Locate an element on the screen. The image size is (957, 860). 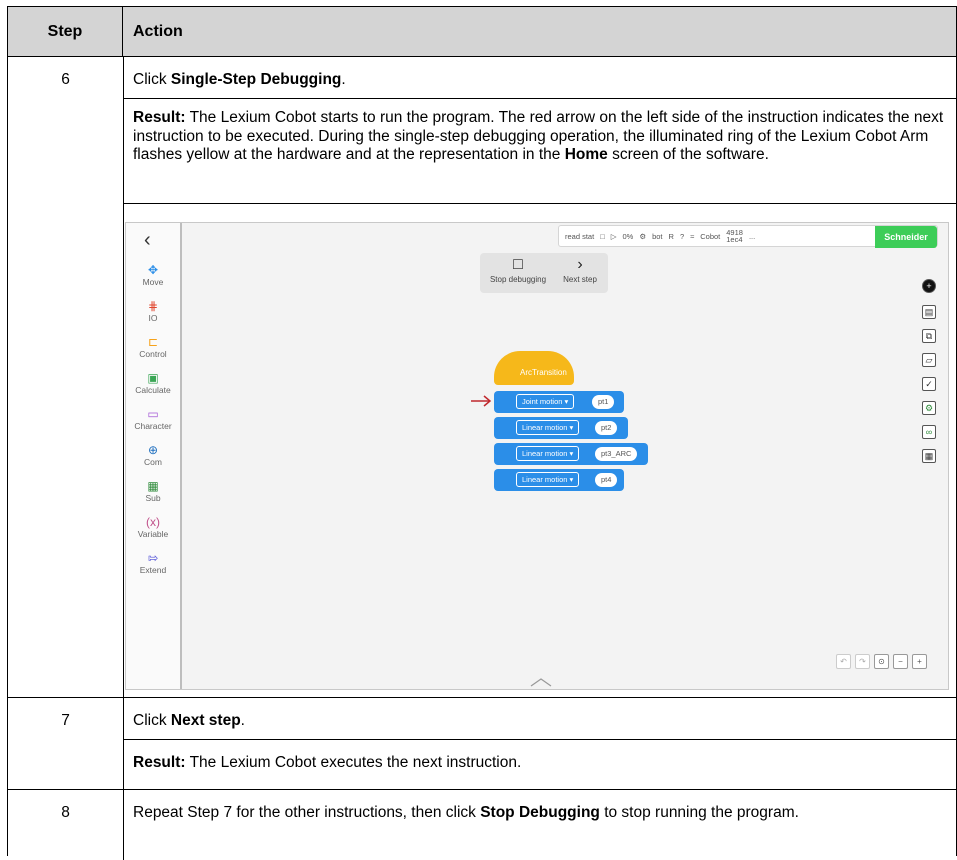
palette-item-extend: ⇰ Extend is located at coordinates (153, 563).